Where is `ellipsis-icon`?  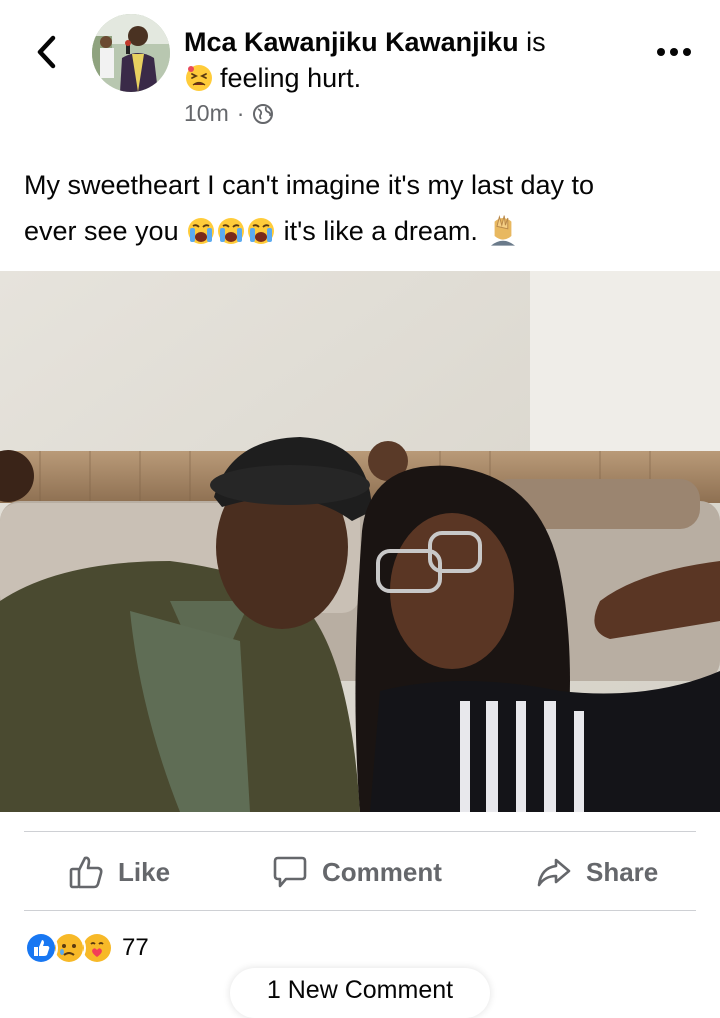
ellipsis-icon is located at coordinates (674, 52).